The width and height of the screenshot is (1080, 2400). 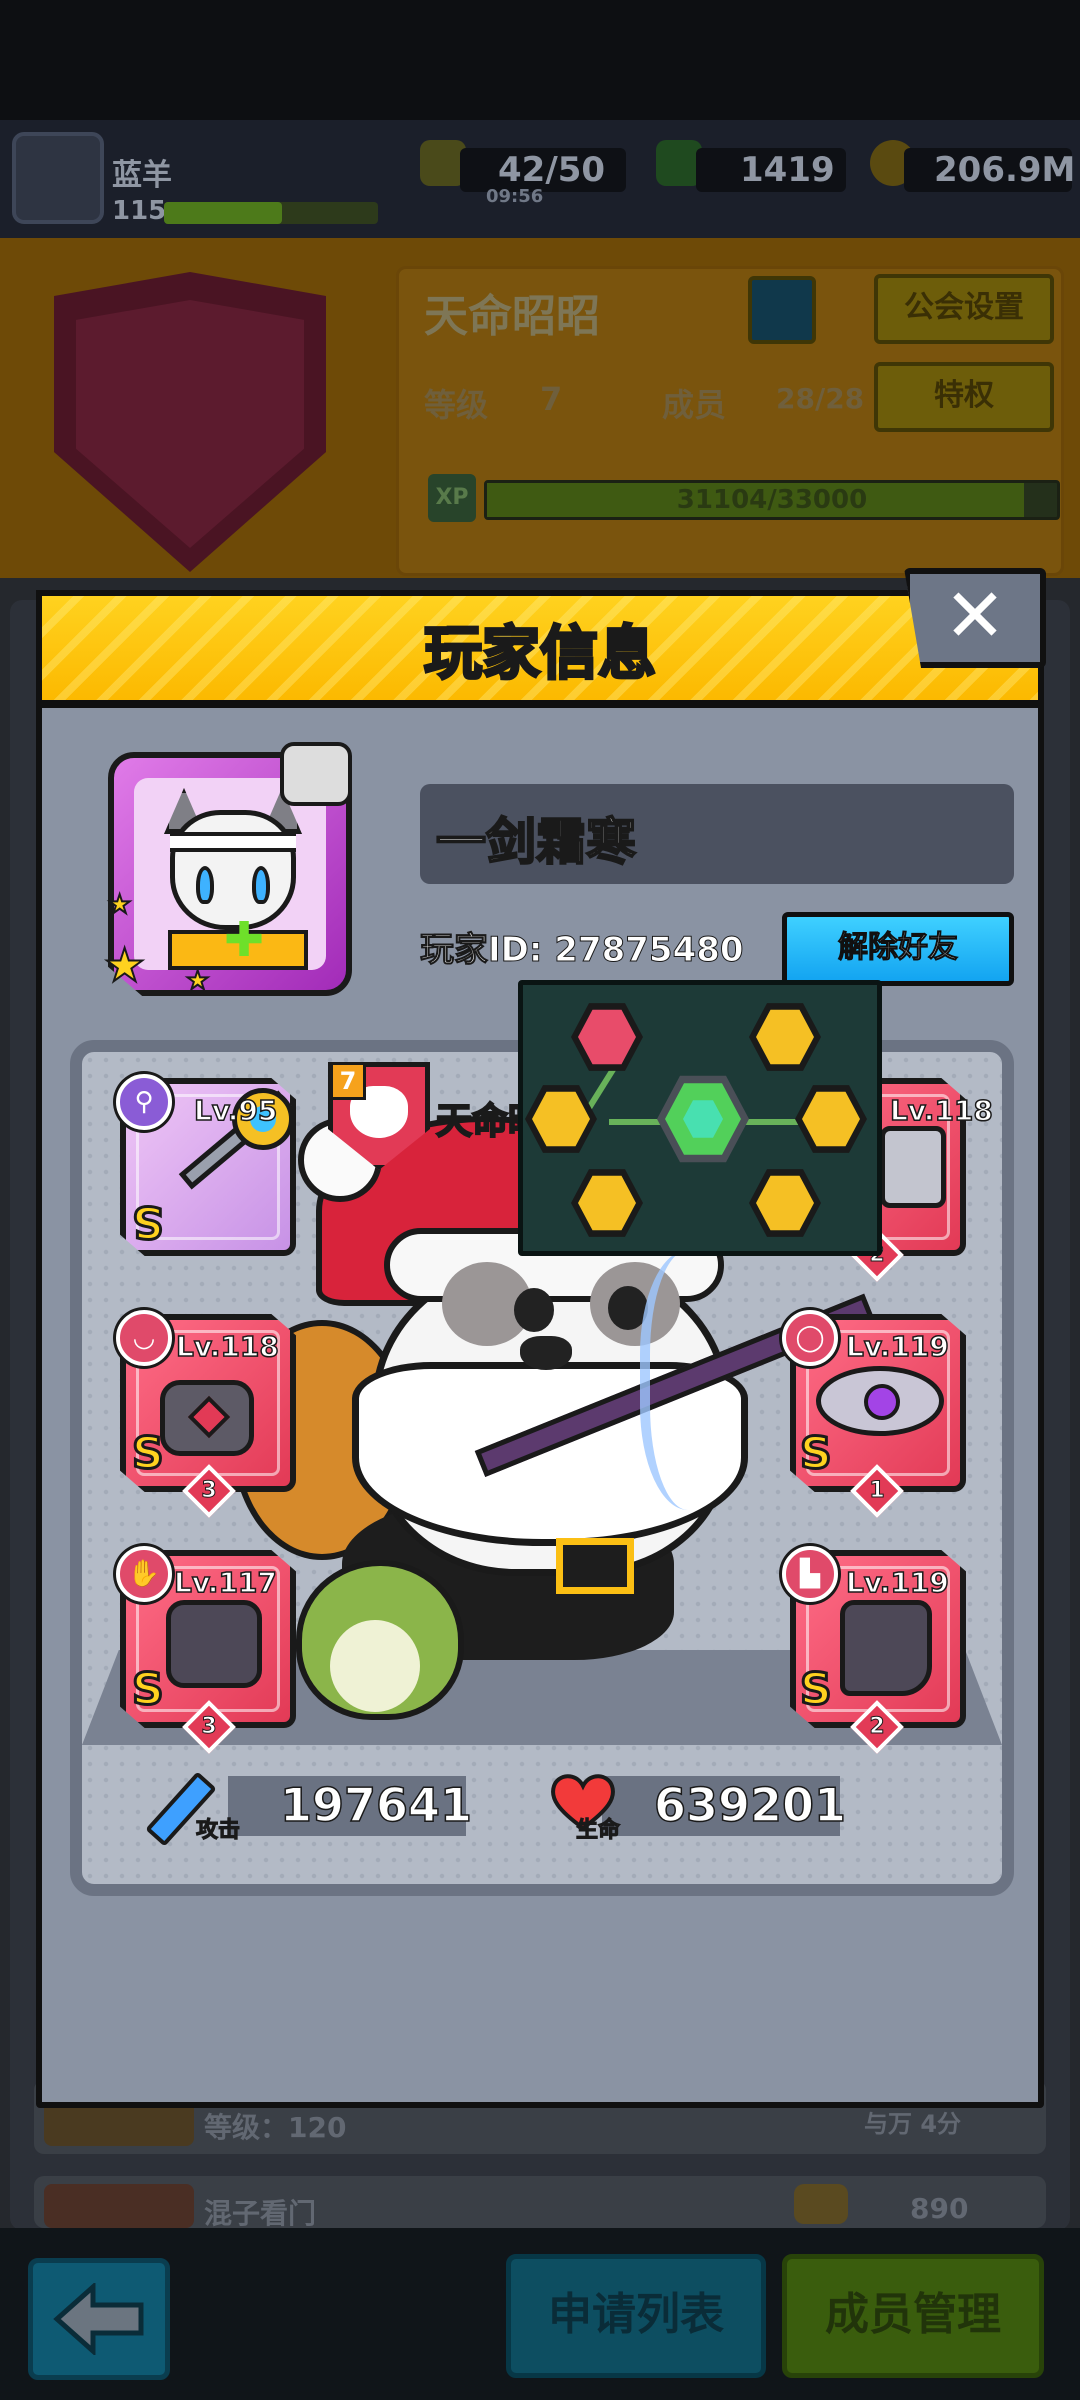 I want to click on back-arrow-icon, so click(x=98, y=2319).